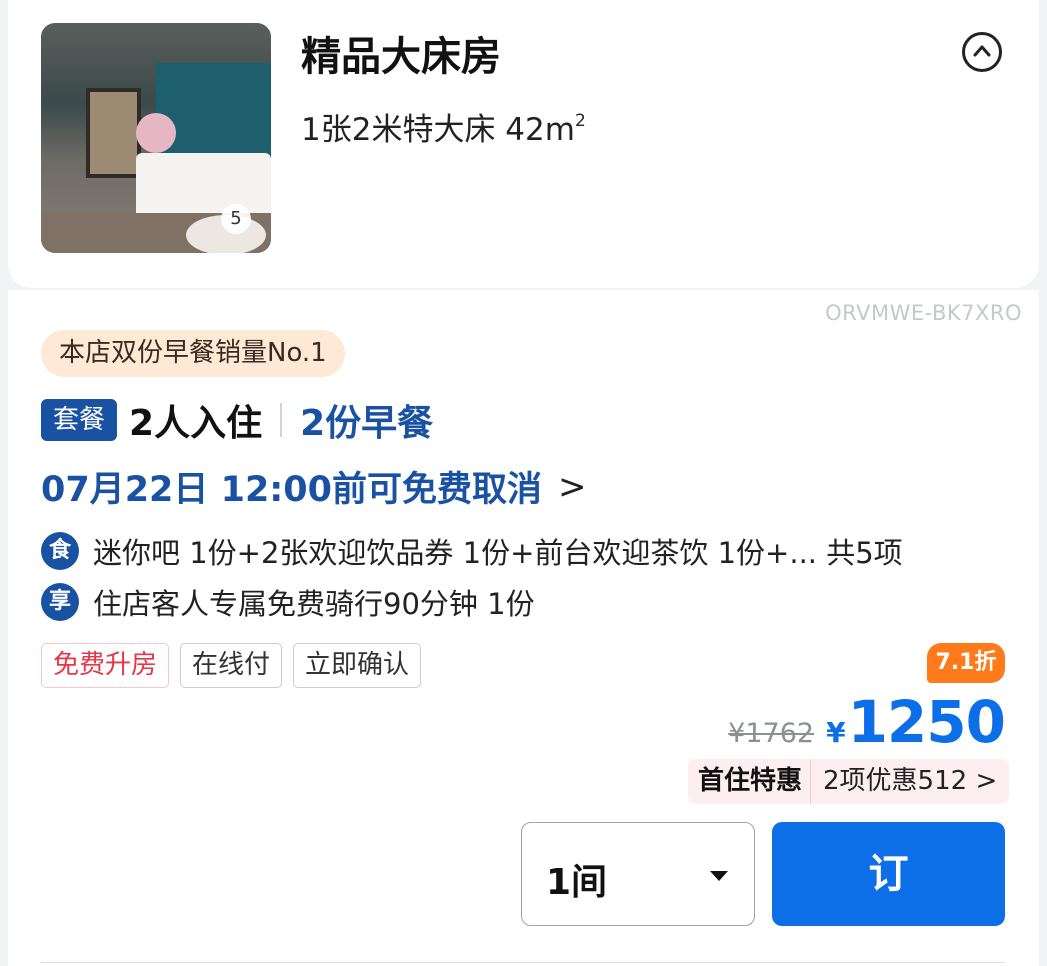  I want to click on perk-row-food: 食 迷你吧 1份+2张欢迎饮品券 1份+前台欢迎茶饮 1份+... 共5项, so click(472, 551).